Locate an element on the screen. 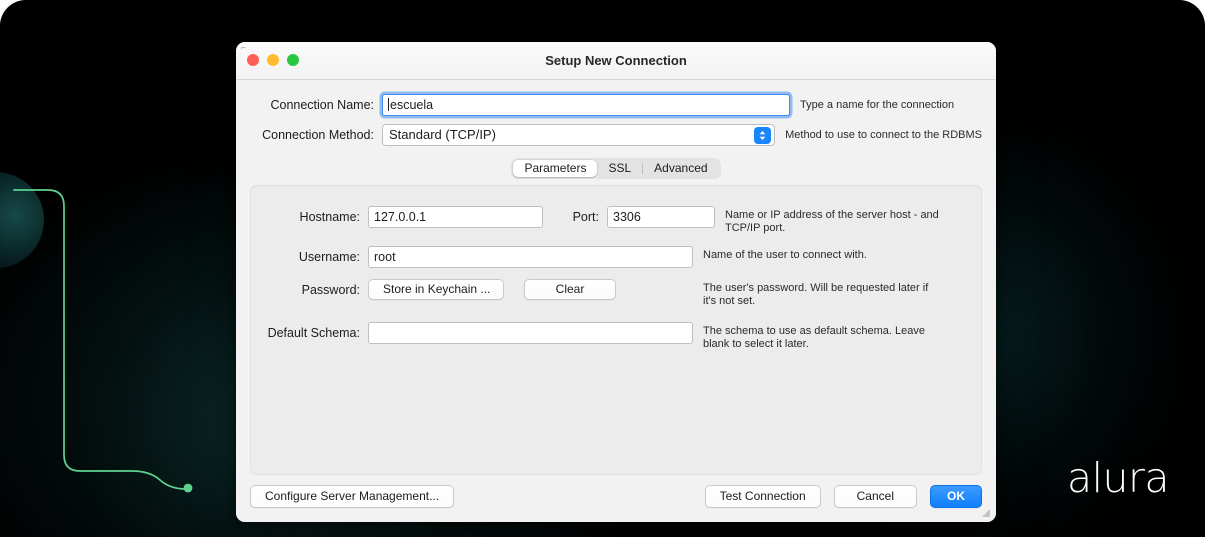 The width and height of the screenshot is (1205, 537). window-title: Setup New Connection is located at coordinates (616, 60).